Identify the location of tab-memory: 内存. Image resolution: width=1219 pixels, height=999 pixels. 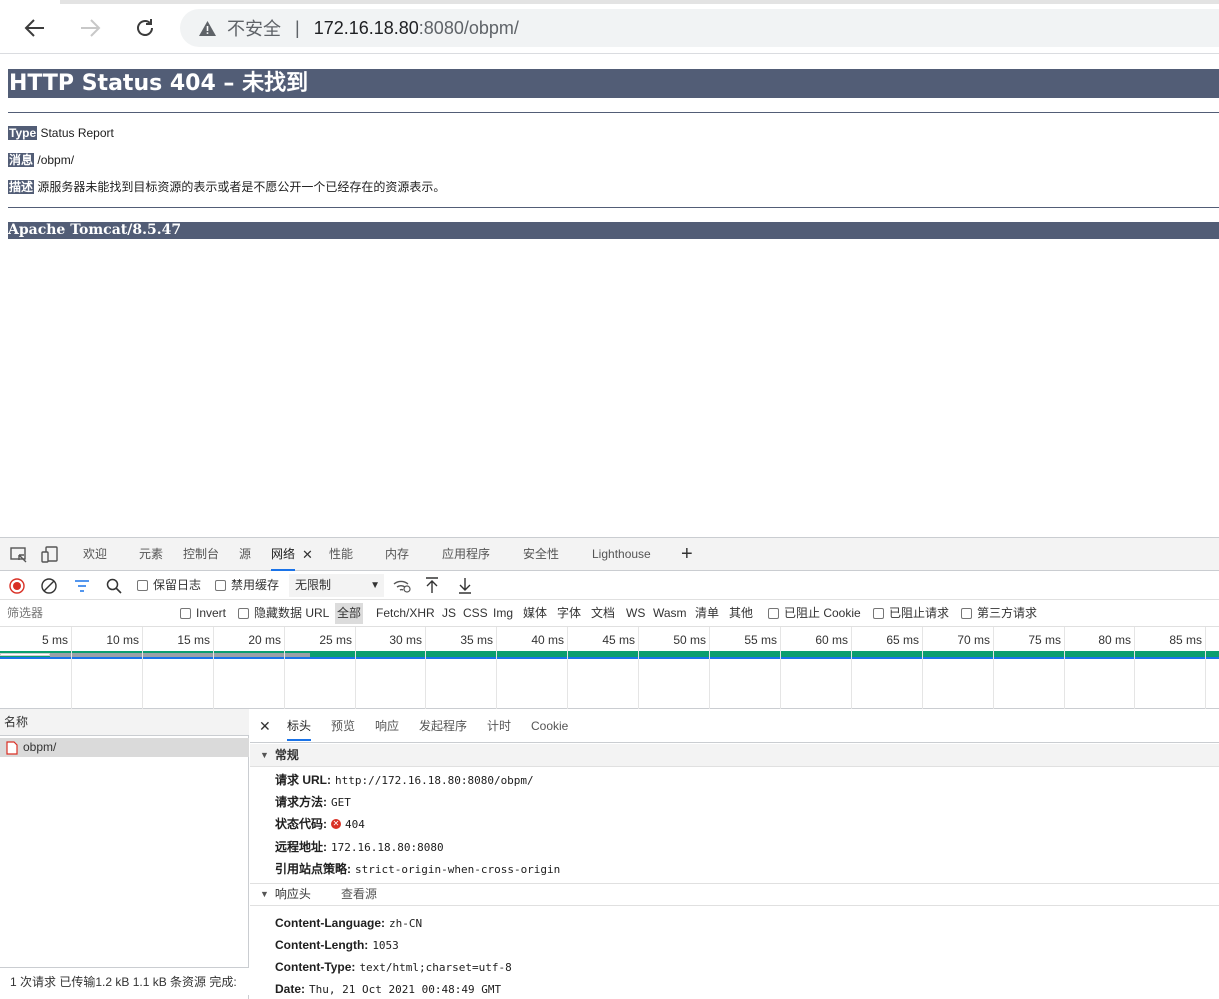
(397, 554).